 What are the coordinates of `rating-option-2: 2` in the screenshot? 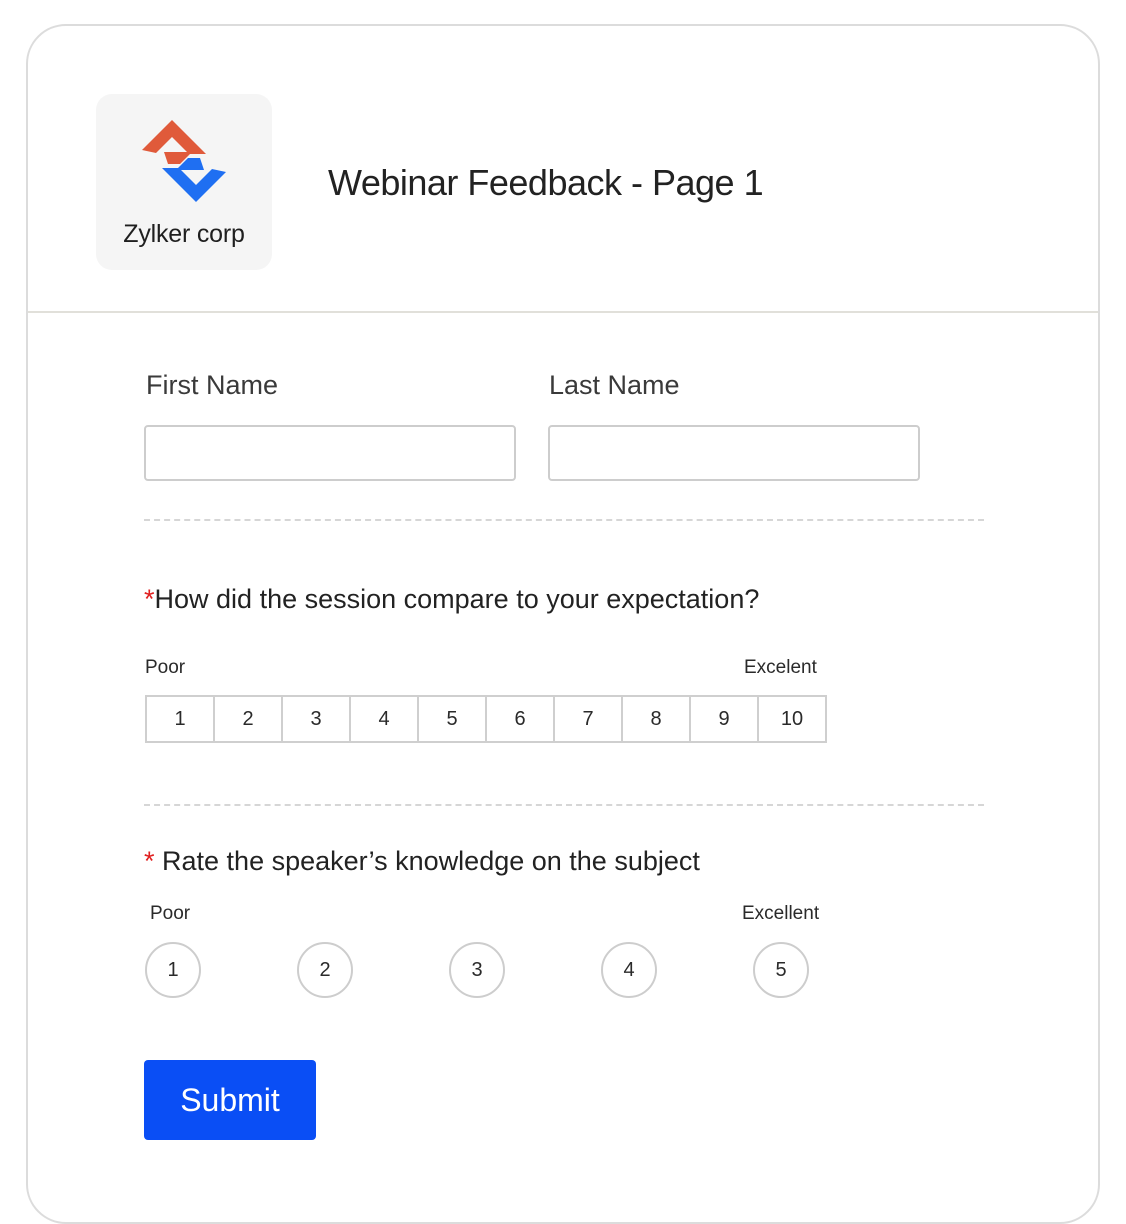 It's located at (325, 970).